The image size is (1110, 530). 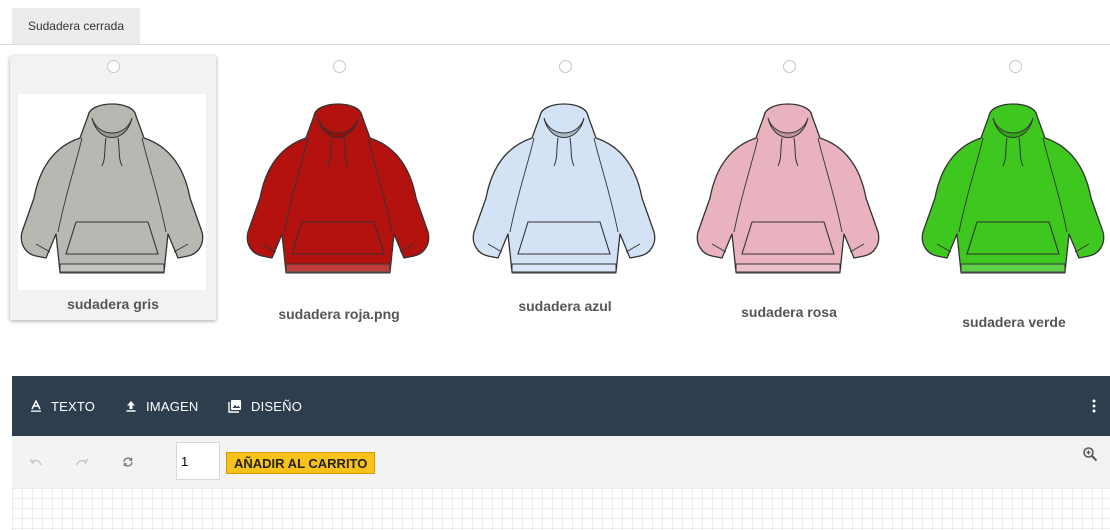 I want to click on text-tool-button: TEXTO, so click(x=62, y=406).